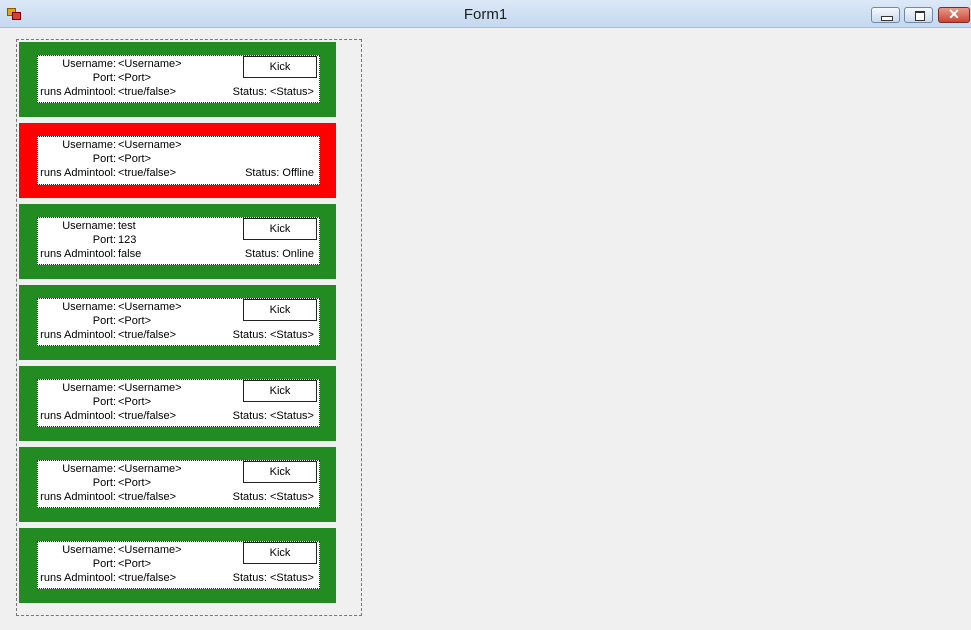 The width and height of the screenshot is (971, 630). Describe the element at coordinates (298, 254) in the screenshot. I see `status-value: Online` at that location.